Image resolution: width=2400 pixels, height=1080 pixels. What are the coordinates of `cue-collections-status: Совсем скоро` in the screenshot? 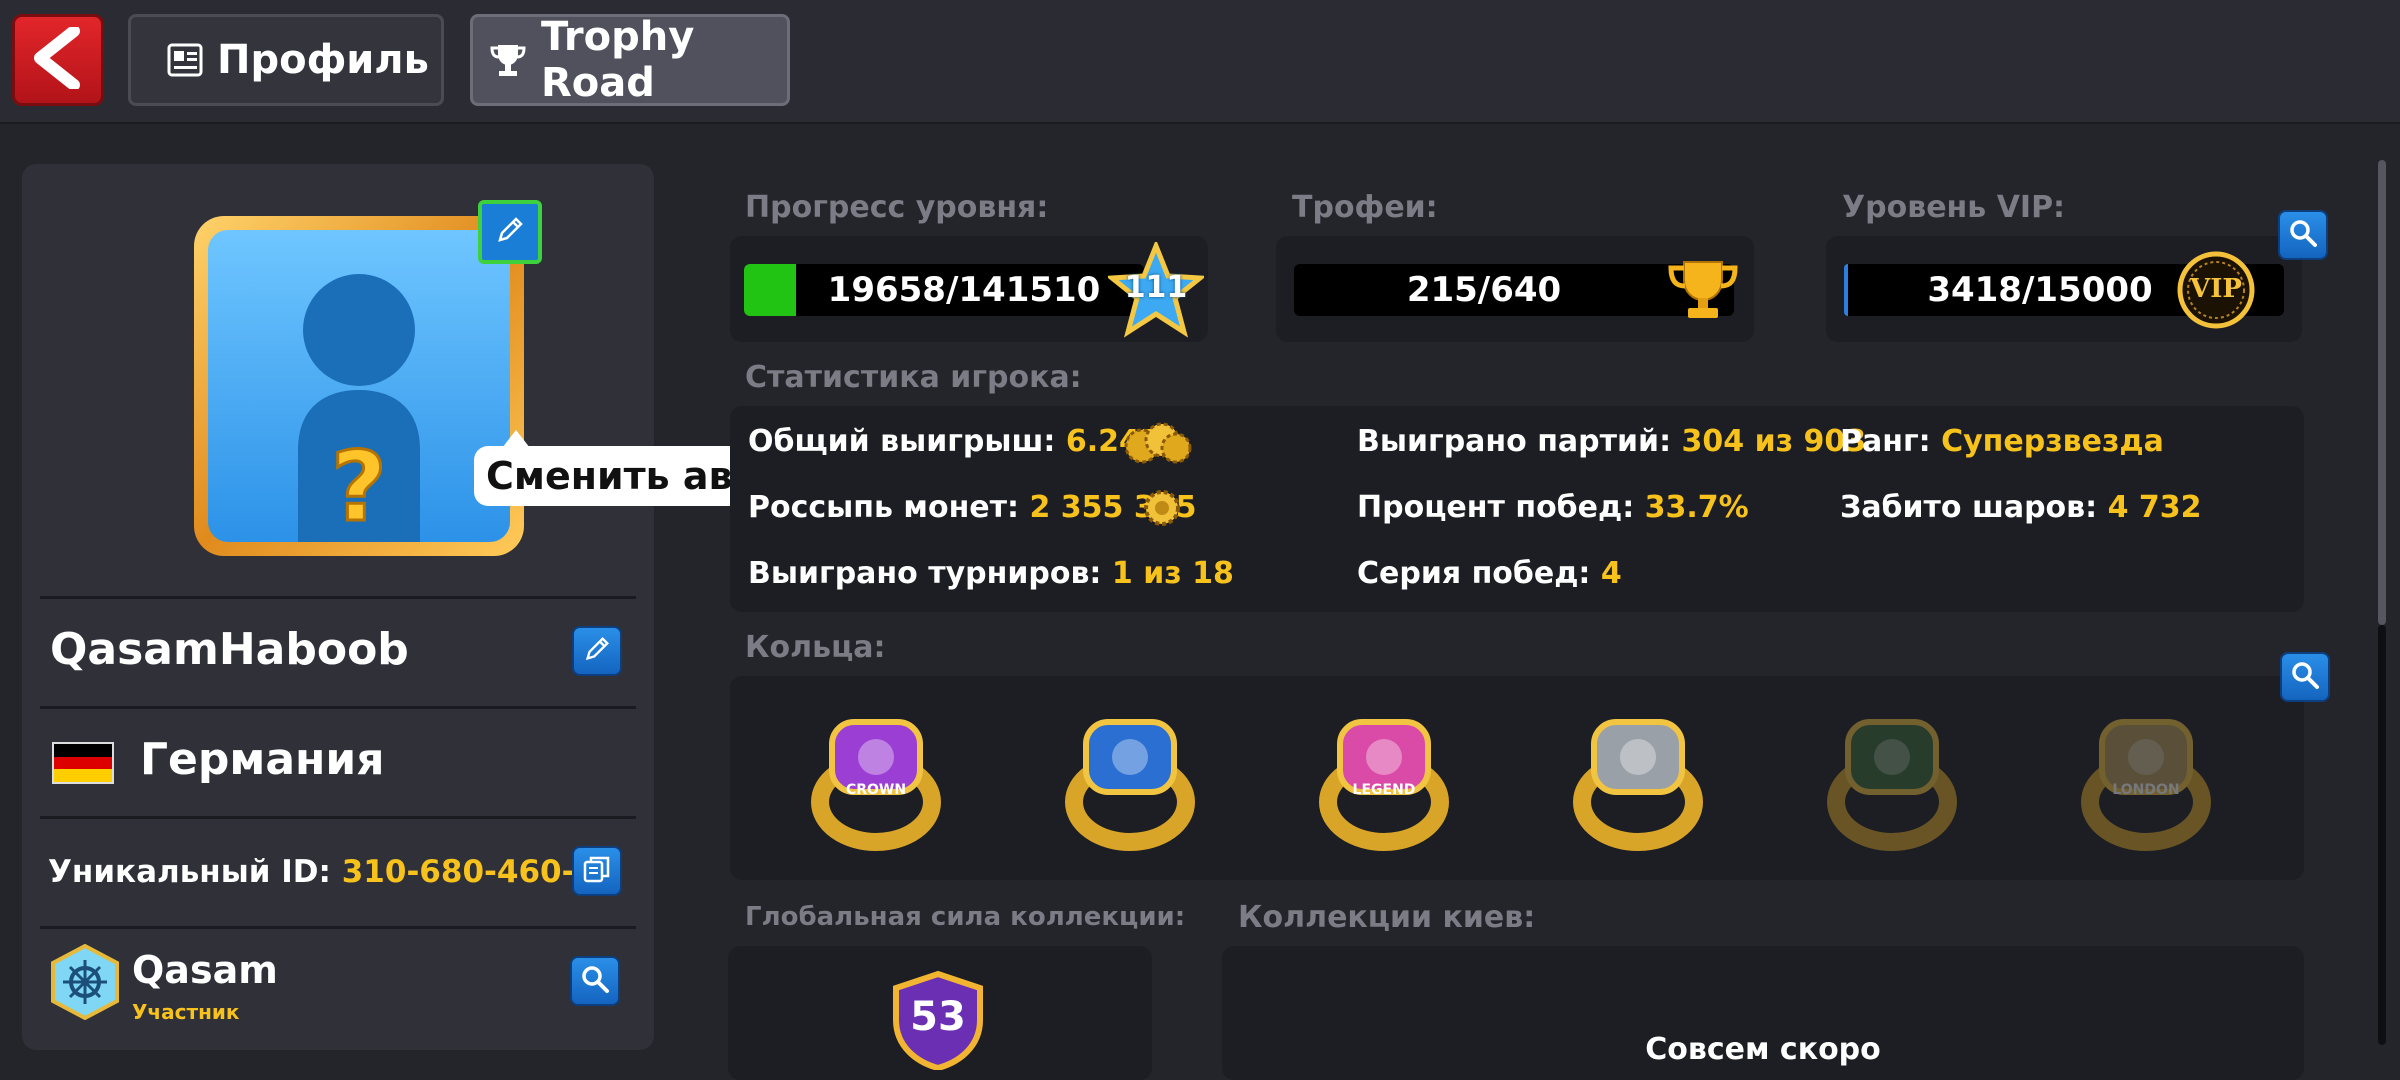 It's located at (1763, 1049).